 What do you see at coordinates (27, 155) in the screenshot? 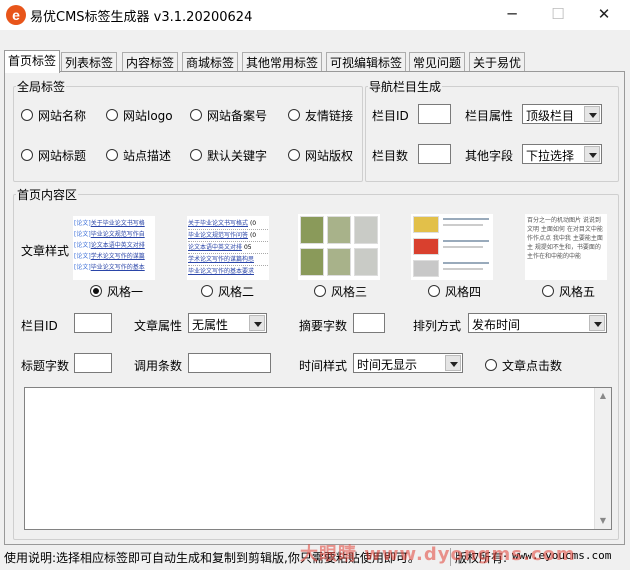
I see `radio-site-title` at bounding box center [27, 155].